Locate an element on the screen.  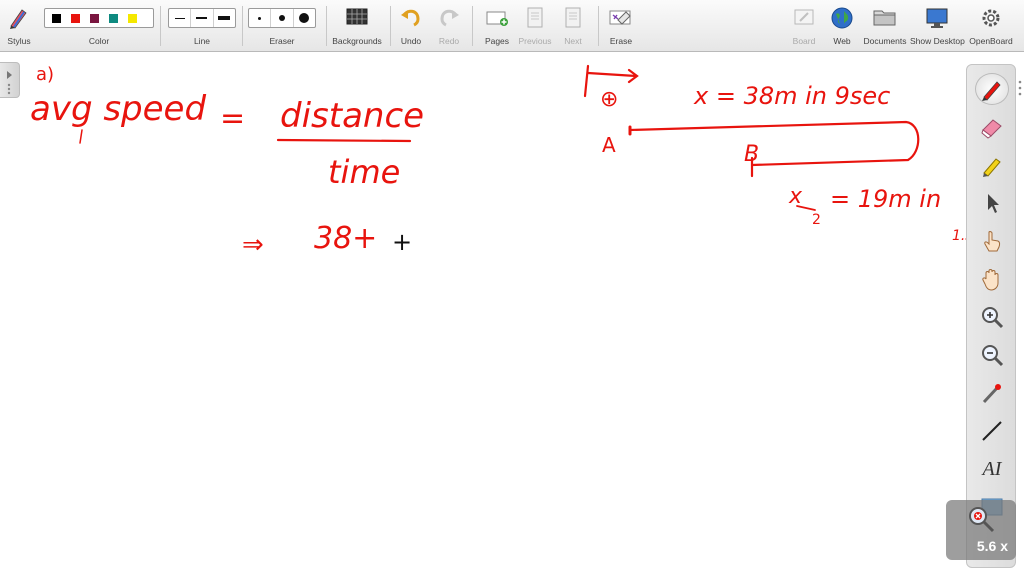
interact-tool-button is located at coordinates (992, 241).